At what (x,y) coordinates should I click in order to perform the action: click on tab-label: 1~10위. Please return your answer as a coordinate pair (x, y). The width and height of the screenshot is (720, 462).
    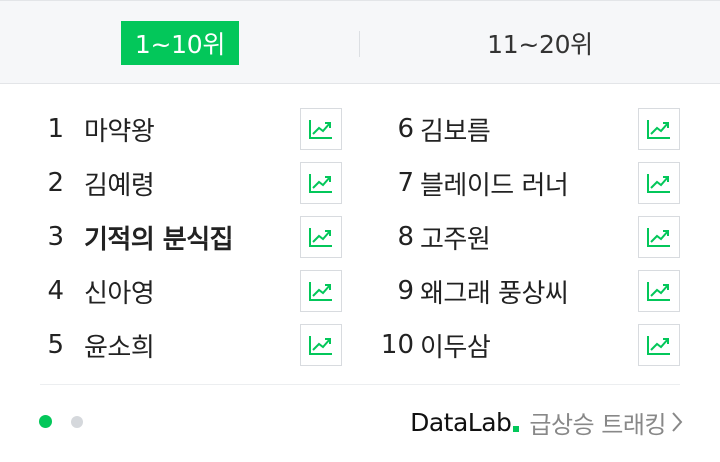
    Looking at the image, I should click on (180, 43).